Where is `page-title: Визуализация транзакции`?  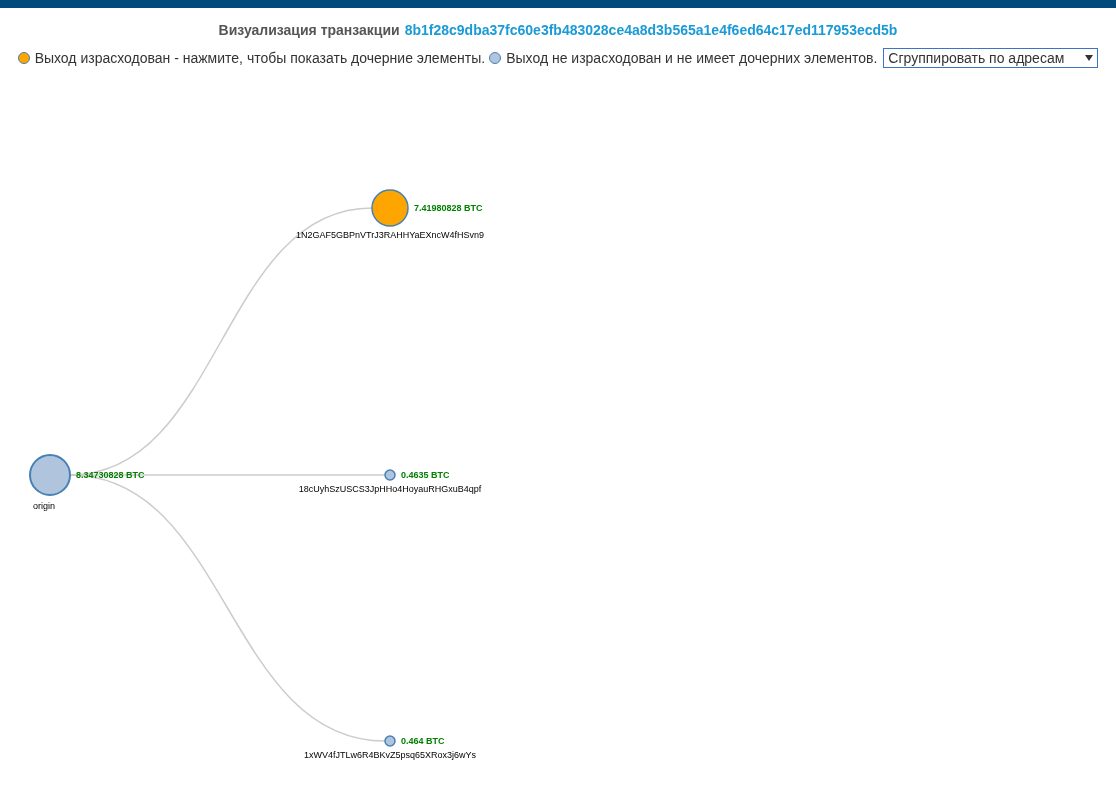 page-title: Визуализация транзакции is located at coordinates (309, 30).